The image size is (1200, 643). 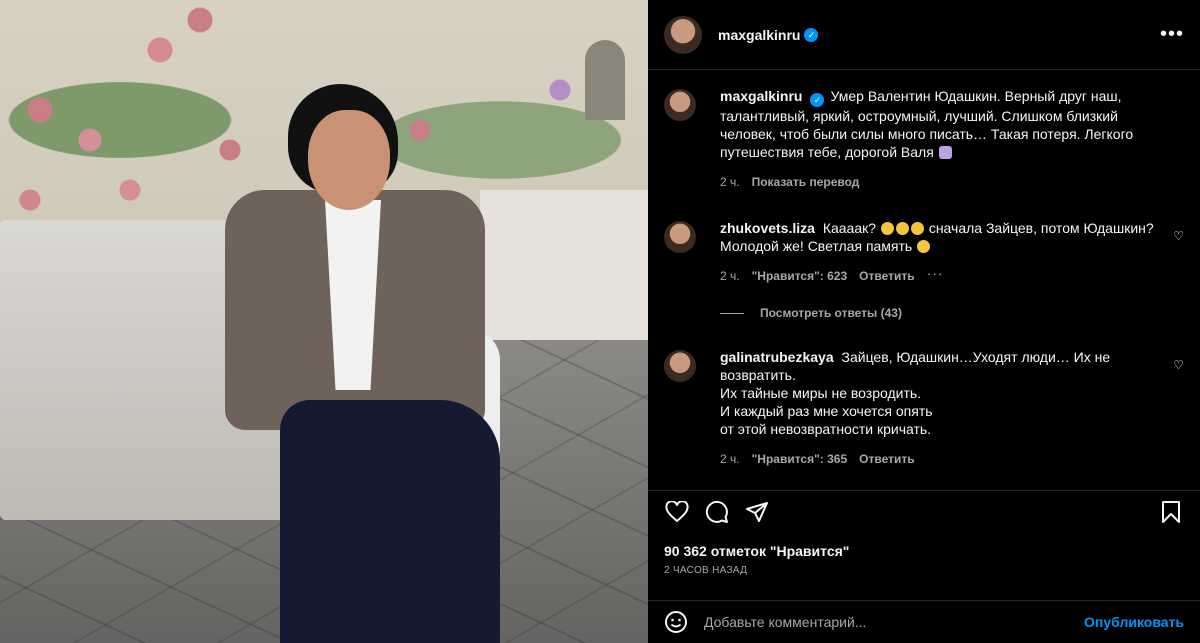 I want to click on caption-meta: 2 ч. Показать перевод, so click(x=940, y=182).